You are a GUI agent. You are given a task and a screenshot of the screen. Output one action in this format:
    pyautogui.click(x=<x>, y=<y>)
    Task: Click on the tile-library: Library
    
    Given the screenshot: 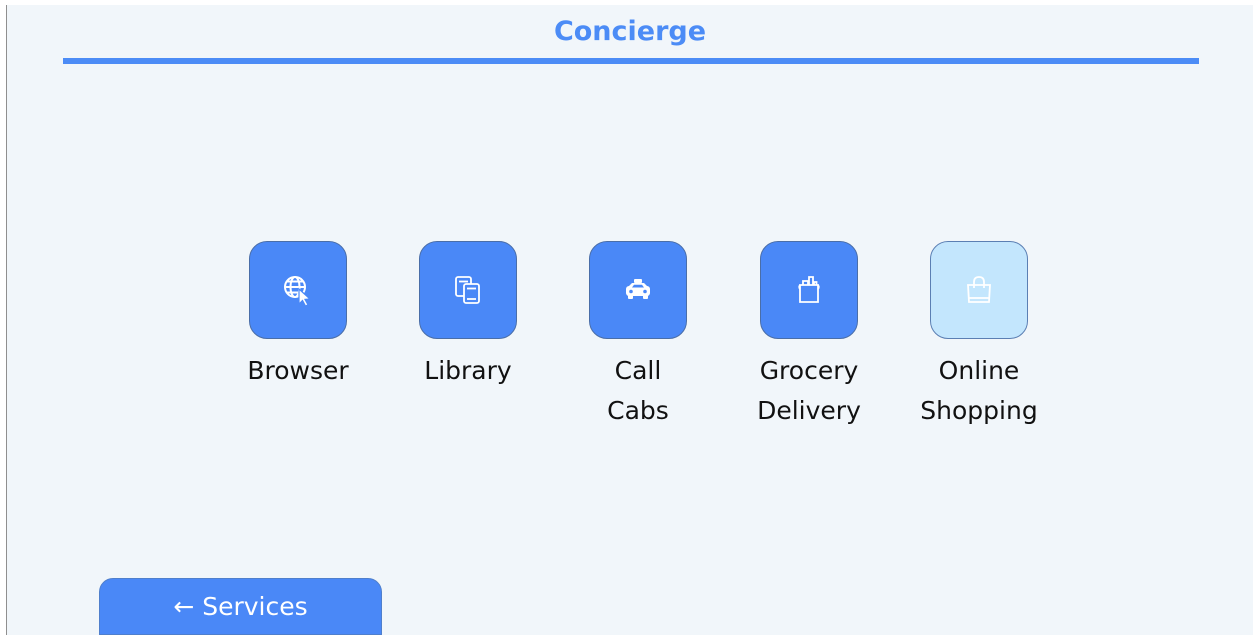 What is the action you would take?
    pyautogui.click(x=468, y=316)
    